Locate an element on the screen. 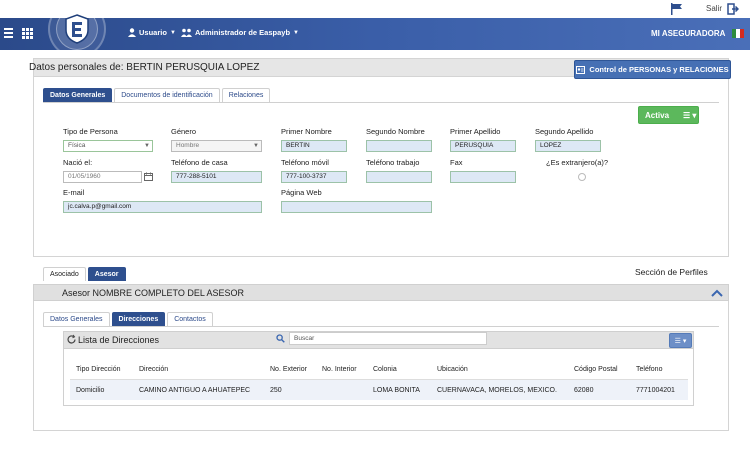 Image resolution: width=750 pixels, height=461 pixels. col-codigo-postal: Código Postal is located at coordinates (596, 369).